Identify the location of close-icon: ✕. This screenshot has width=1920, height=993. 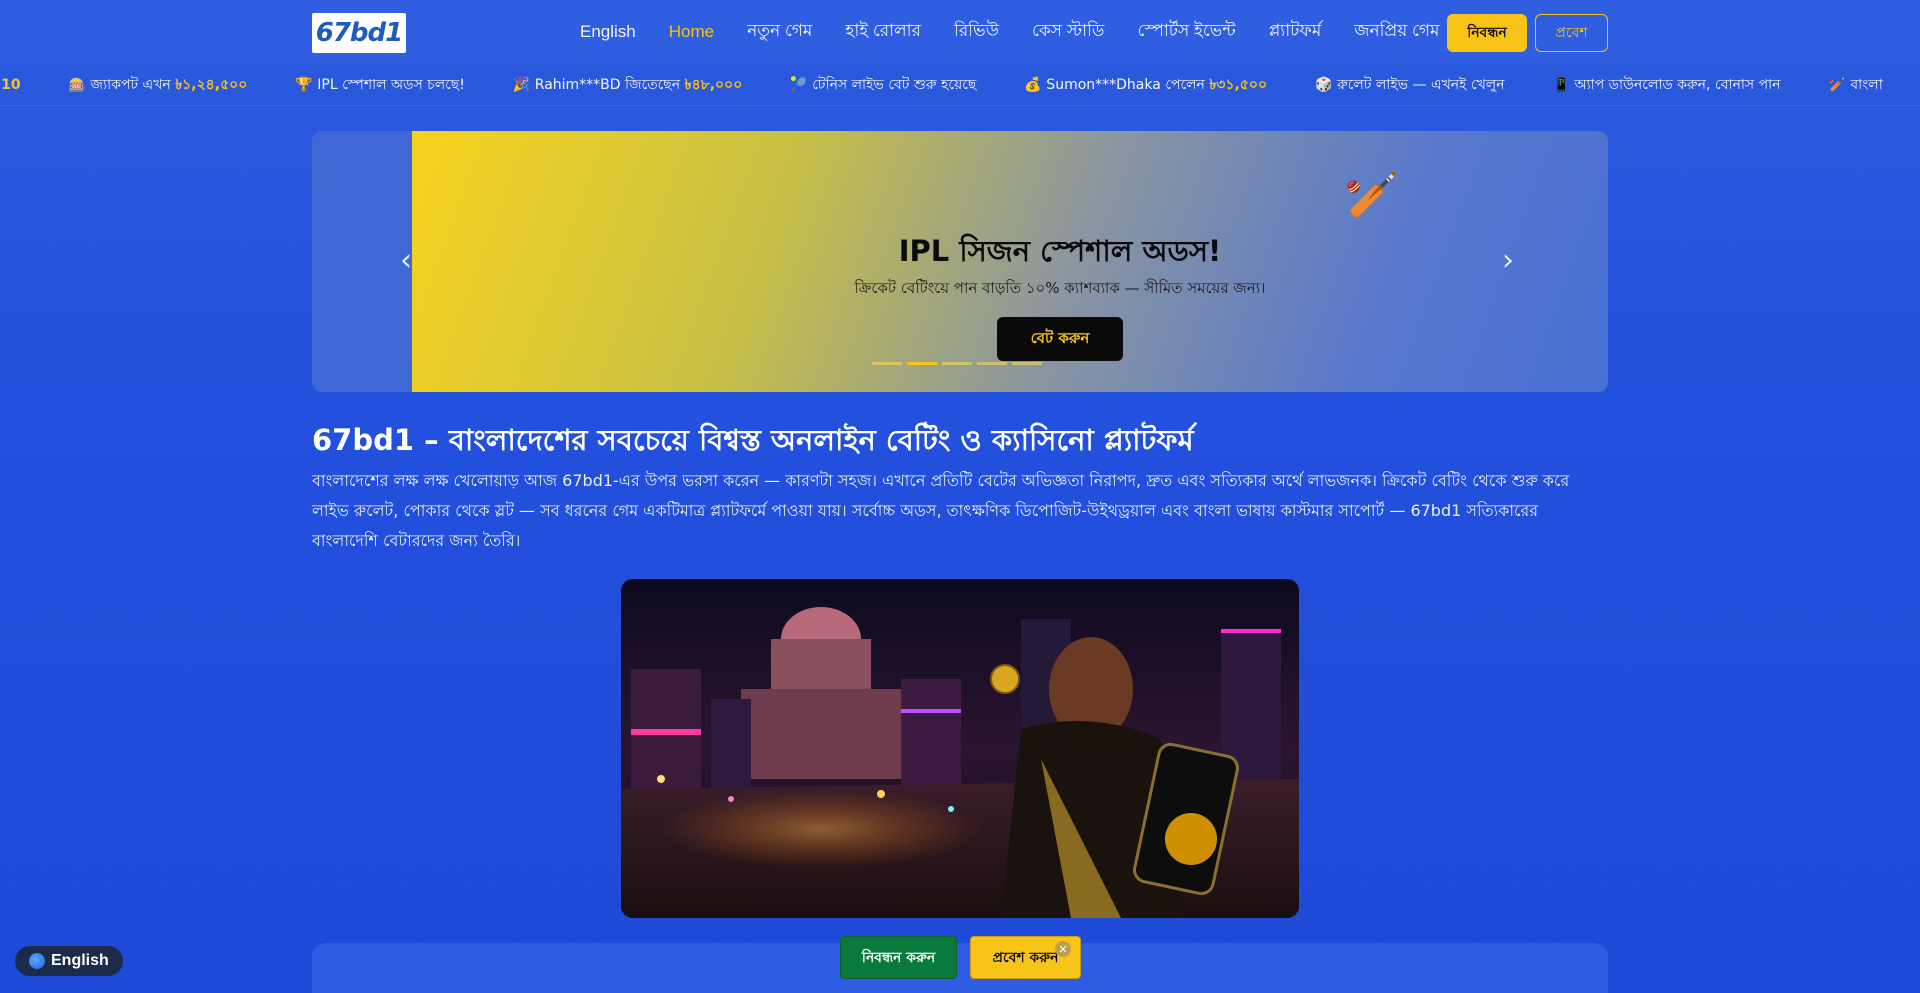
(1063, 949).